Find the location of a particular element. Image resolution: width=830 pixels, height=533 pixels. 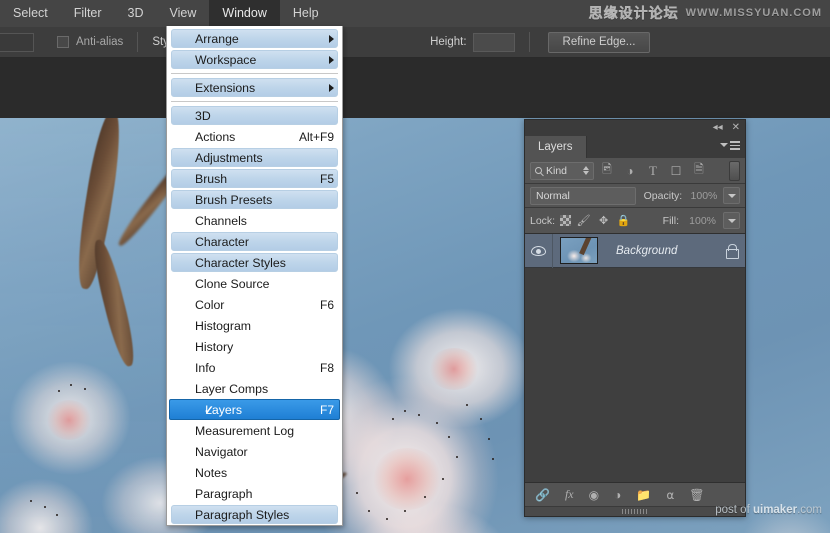

close-panel-icon: ✕ is located at coordinates (736, 128).